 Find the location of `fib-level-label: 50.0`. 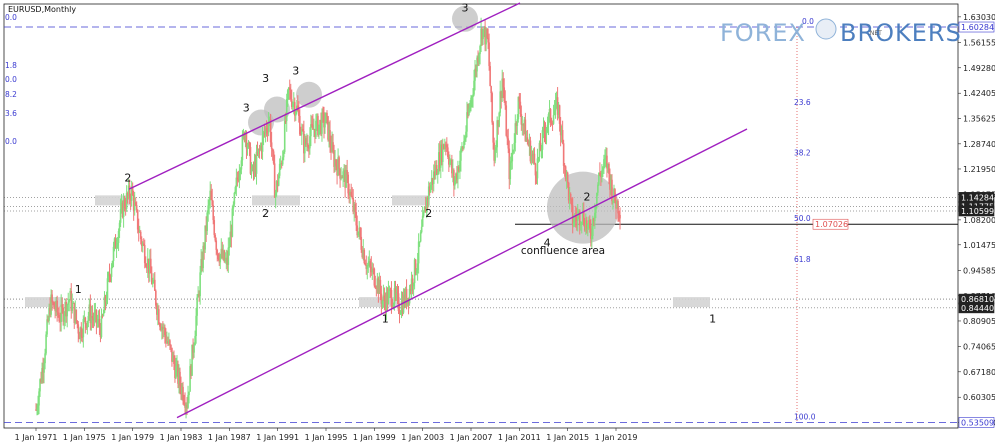

fib-level-label: 50.0 is located at coordinates (802, 218).